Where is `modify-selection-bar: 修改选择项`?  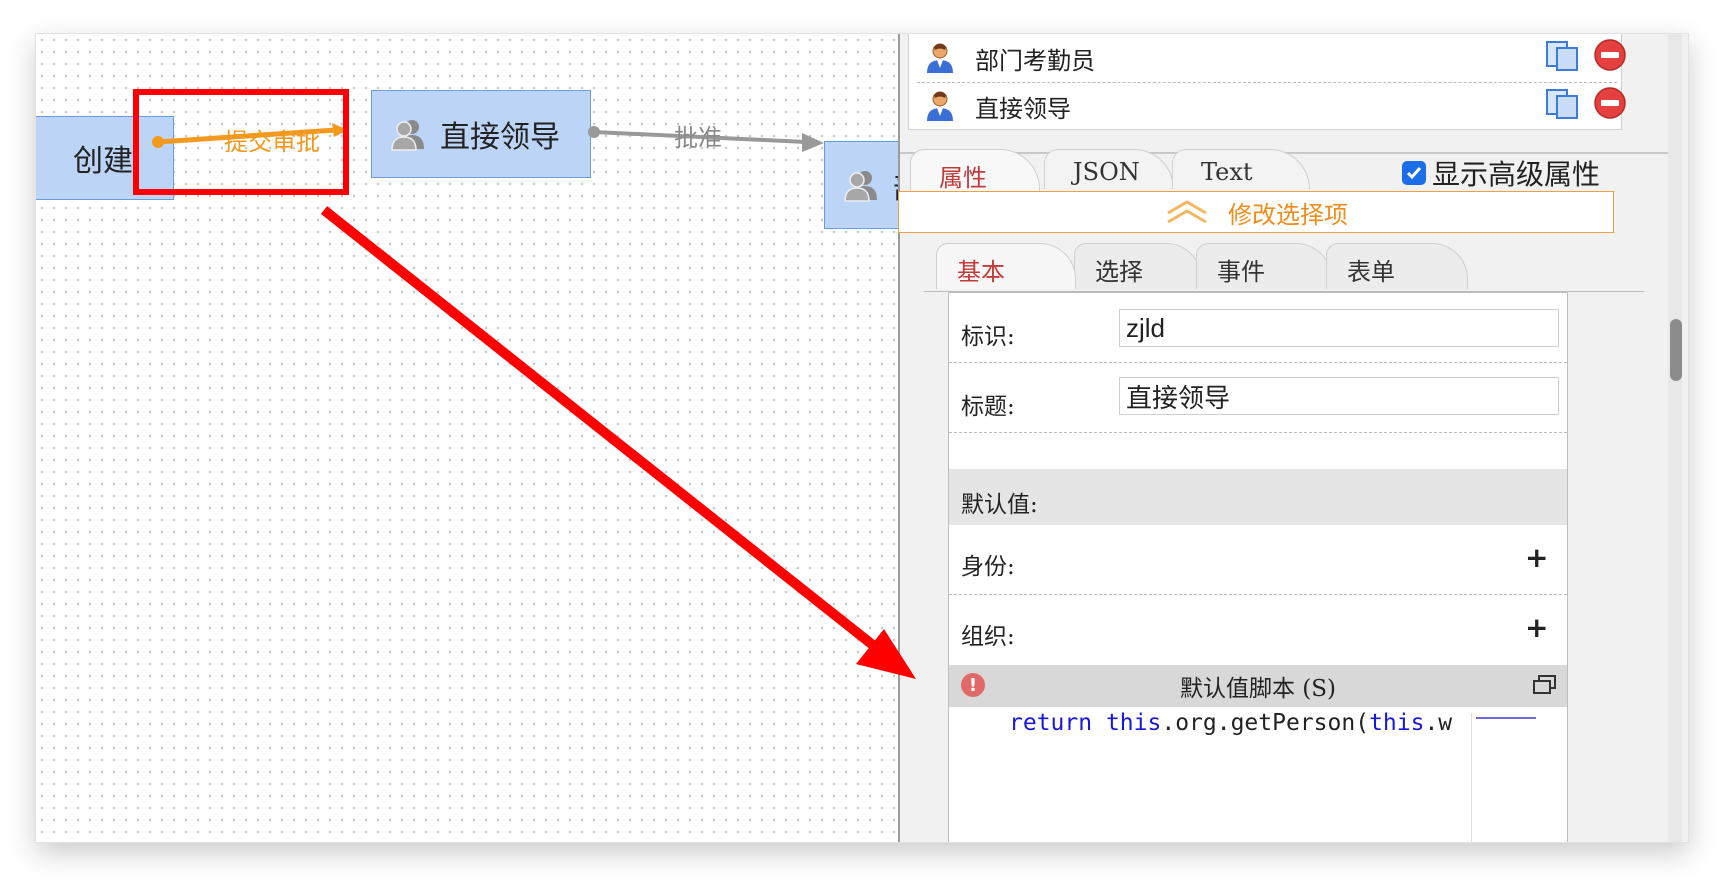
modify-selection-bar: 修改选择项 is located at coordinates (1256, 212).